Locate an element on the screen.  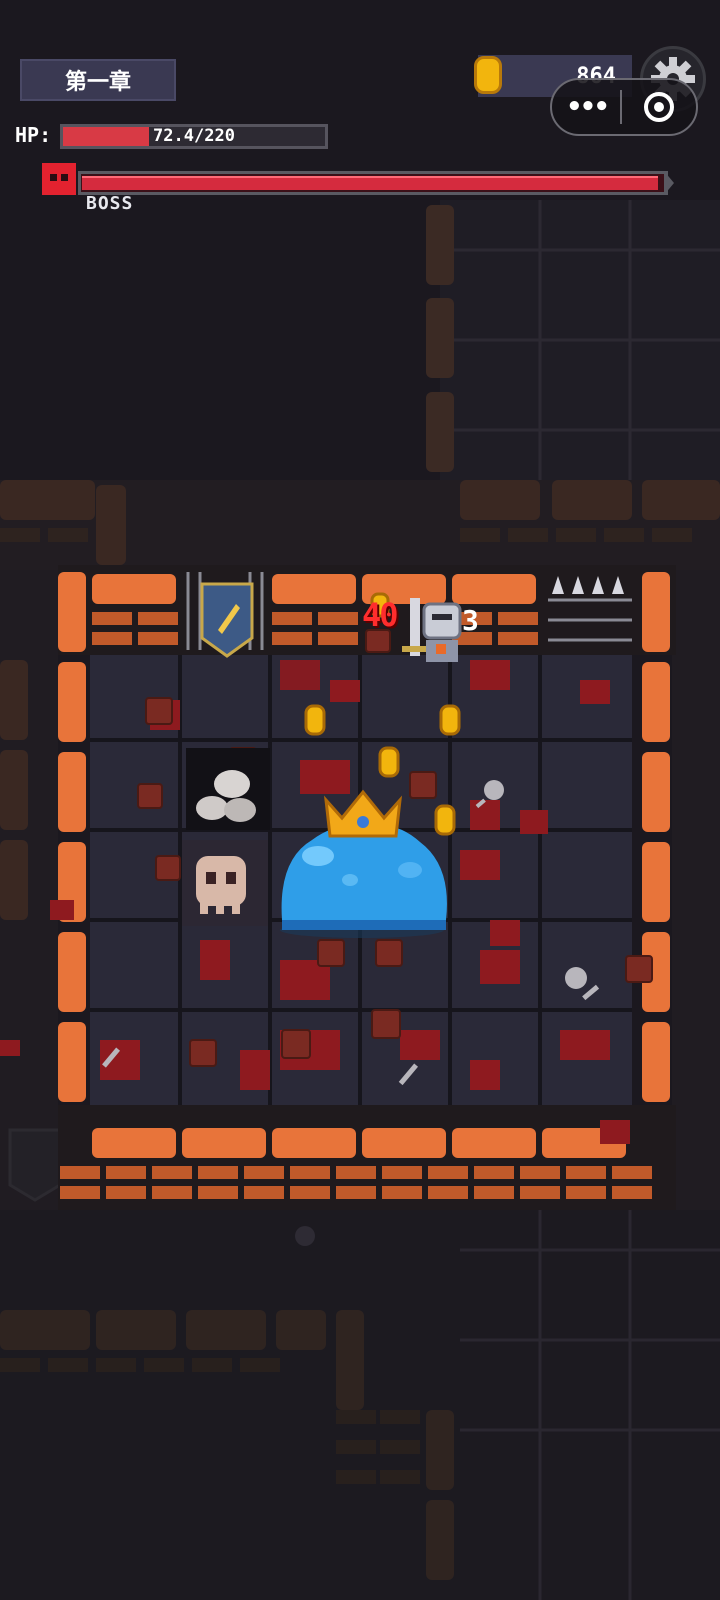
more-button: ••• is located at coordinates (587, 107).